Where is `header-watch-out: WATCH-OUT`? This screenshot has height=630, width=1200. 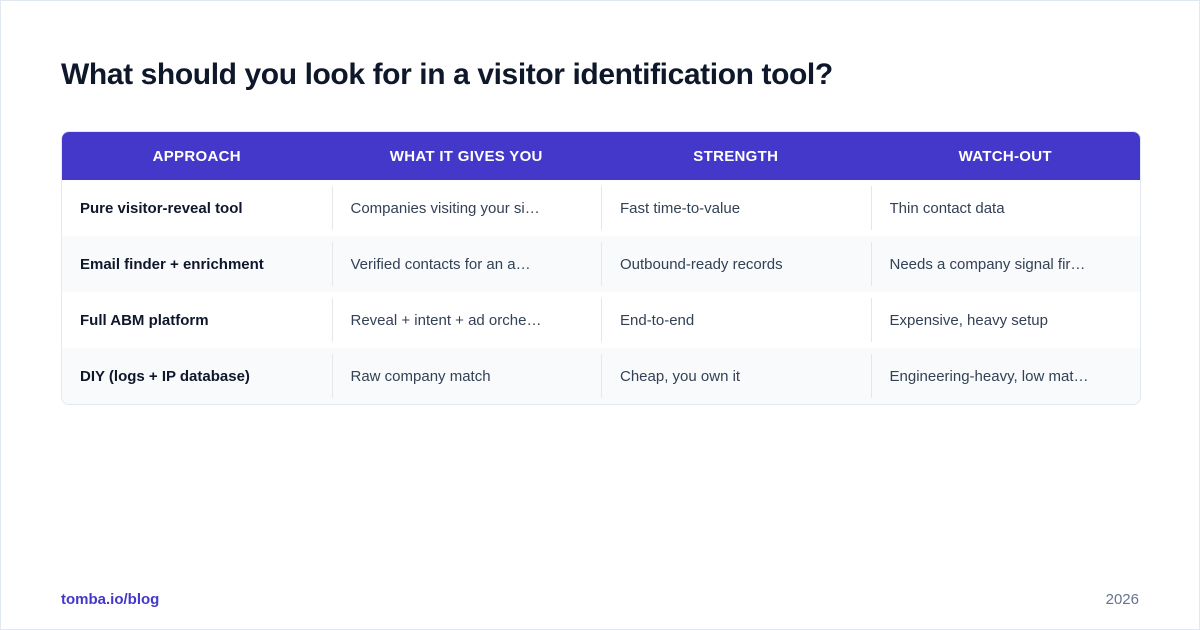 header-watch-out: WATCH-OUT is located at coordinates (1005, 156).